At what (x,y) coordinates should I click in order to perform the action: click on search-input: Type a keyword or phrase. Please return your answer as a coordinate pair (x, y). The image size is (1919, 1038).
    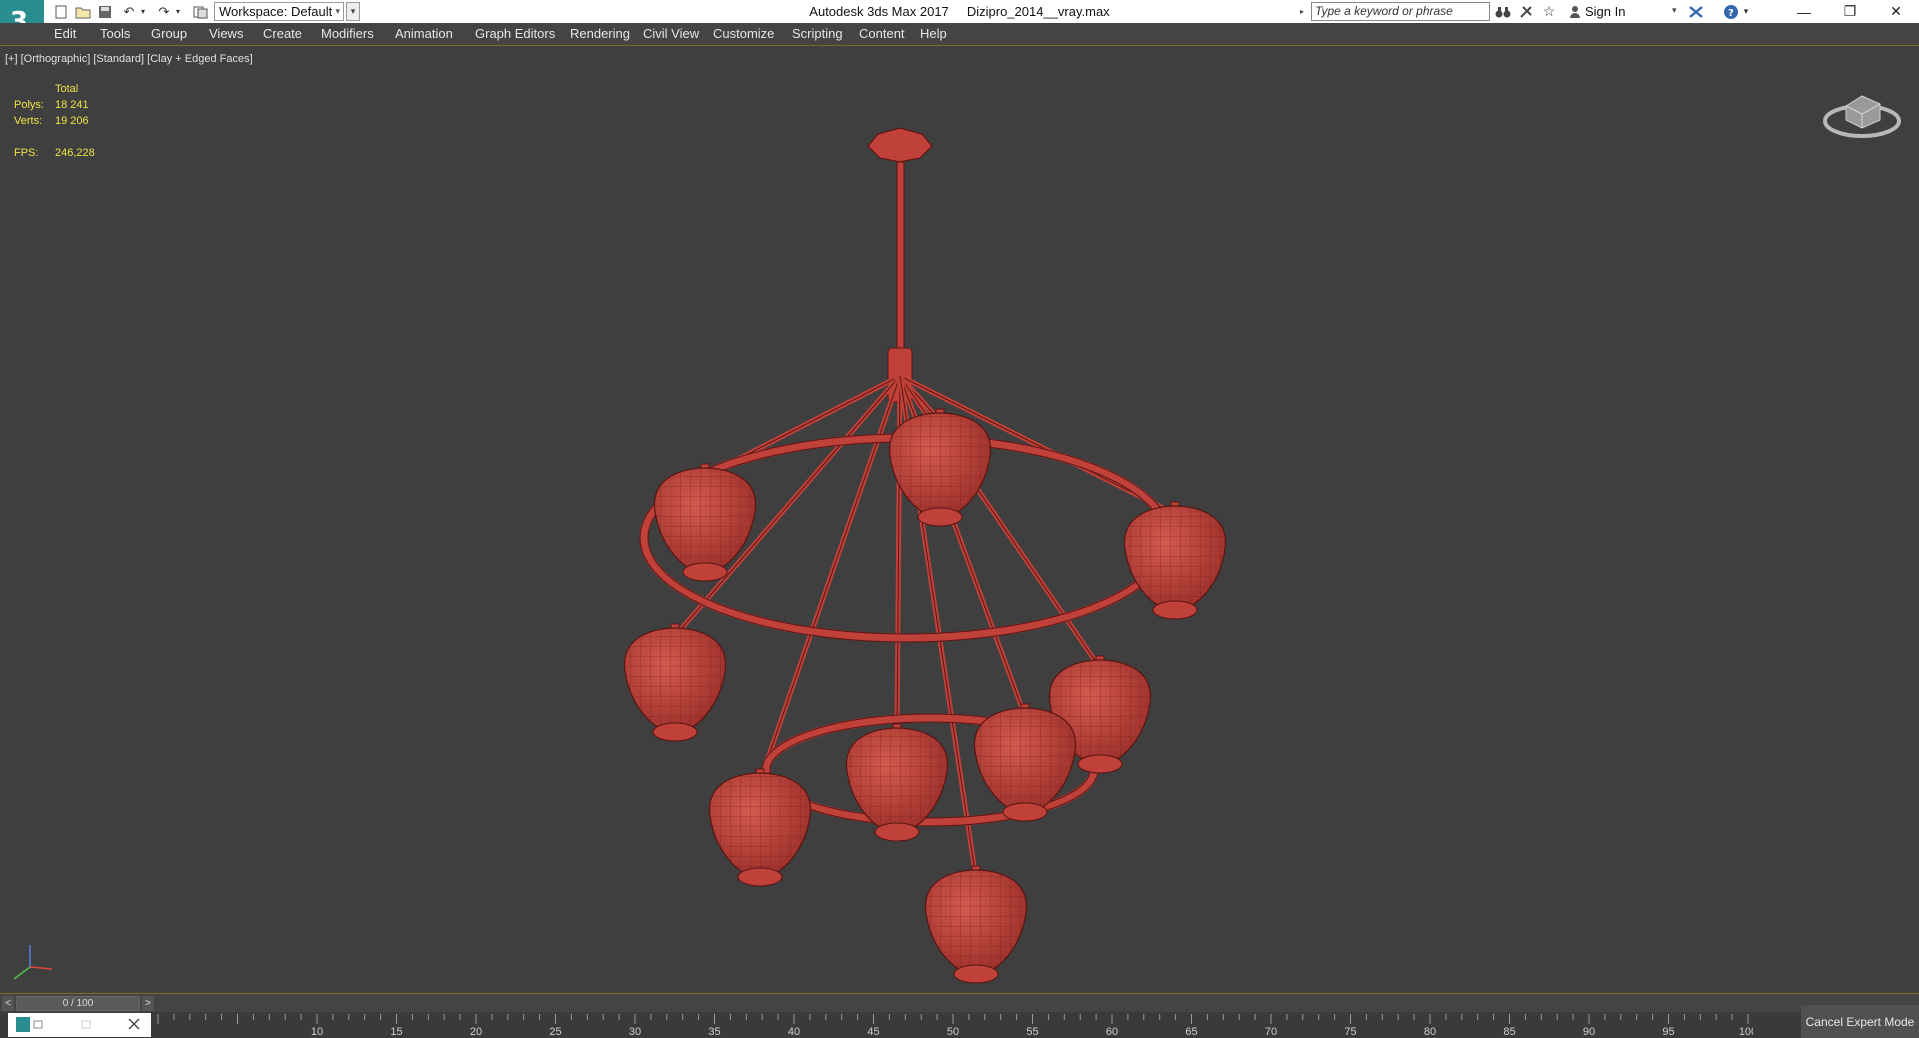
    Looking at the image, I should click on (1400, 11).